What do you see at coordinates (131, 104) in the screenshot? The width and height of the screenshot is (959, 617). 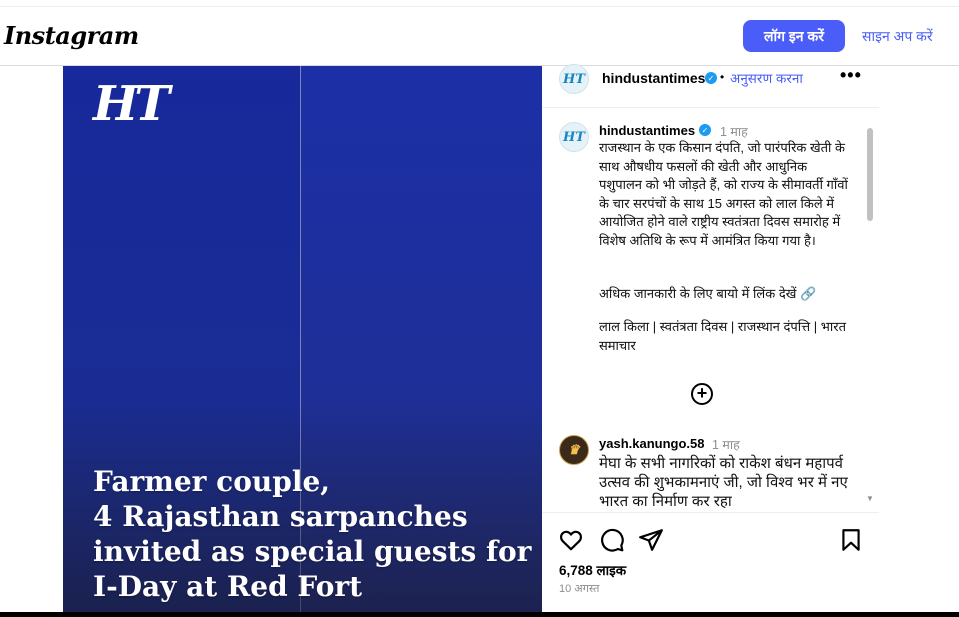 I see `ht-brand-mark: HT` at bounding box center [131, 104].